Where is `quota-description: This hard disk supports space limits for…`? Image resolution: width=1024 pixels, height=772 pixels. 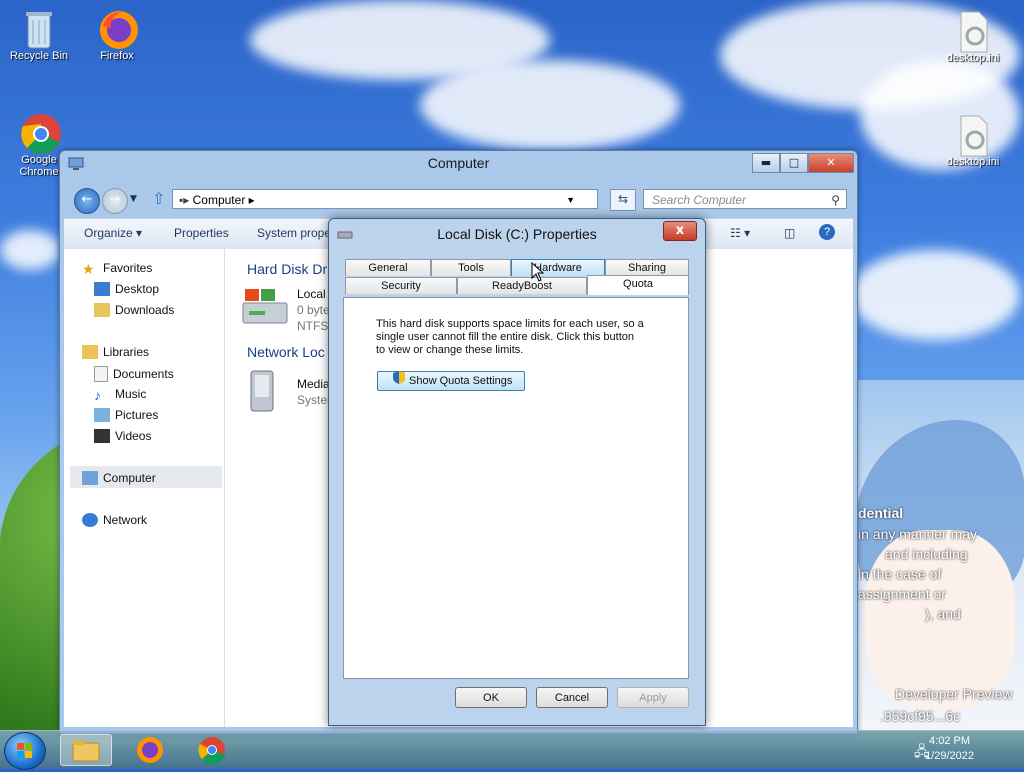 quota-description: This hard disk supports space limits for… is located at coordinates (510, 337).